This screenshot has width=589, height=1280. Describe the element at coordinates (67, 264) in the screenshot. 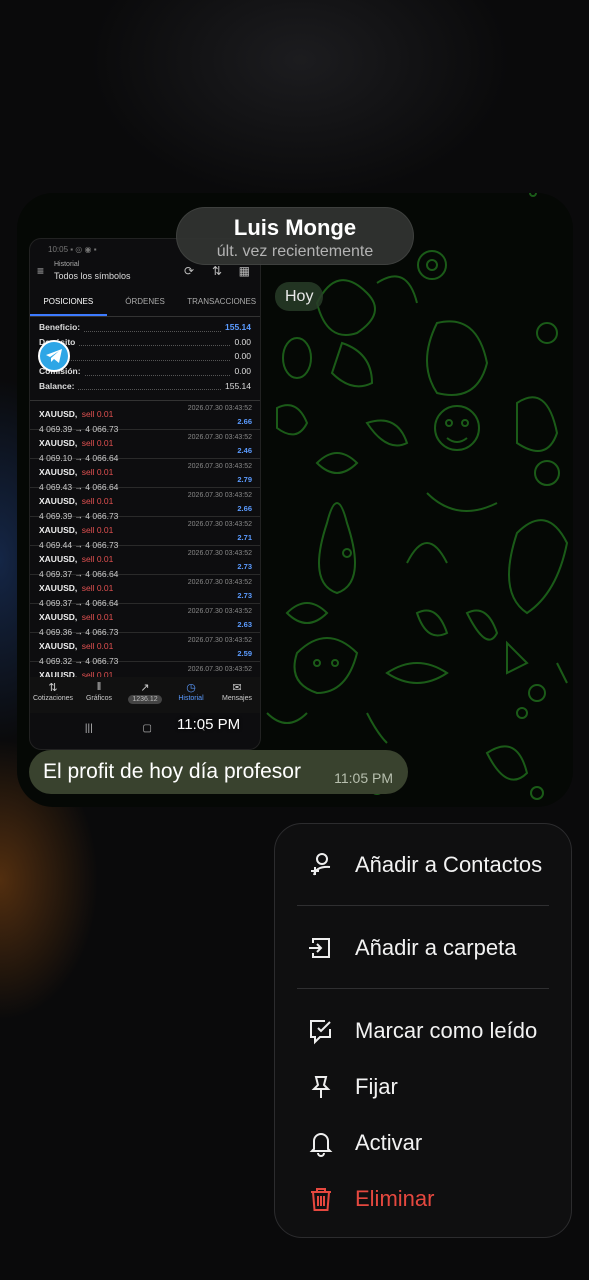

I see `photo-header-subtitle: Historial` at that location.